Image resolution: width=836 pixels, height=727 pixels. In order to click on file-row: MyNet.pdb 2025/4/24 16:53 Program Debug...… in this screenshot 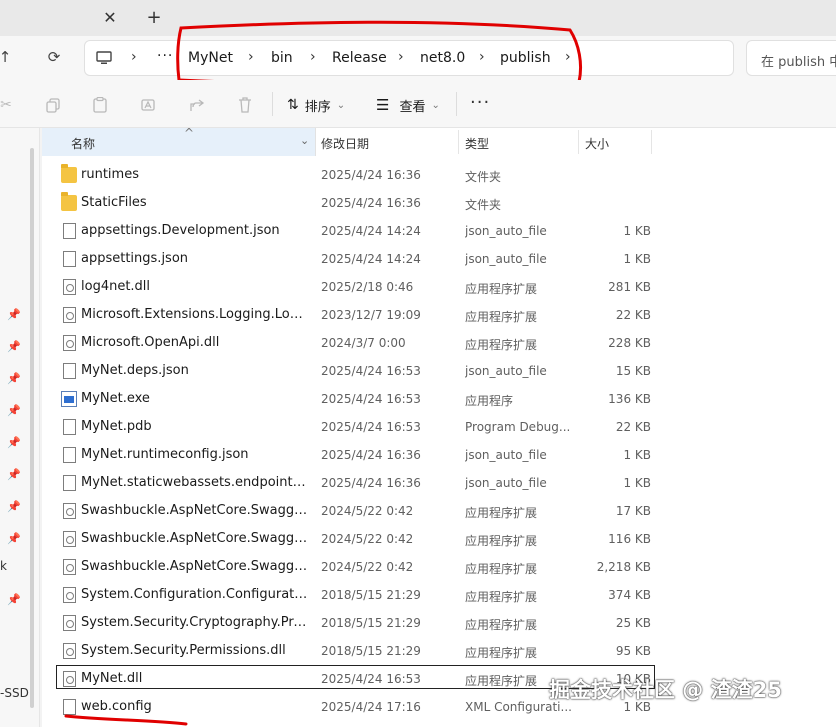, I will do `click(439, 427)`.